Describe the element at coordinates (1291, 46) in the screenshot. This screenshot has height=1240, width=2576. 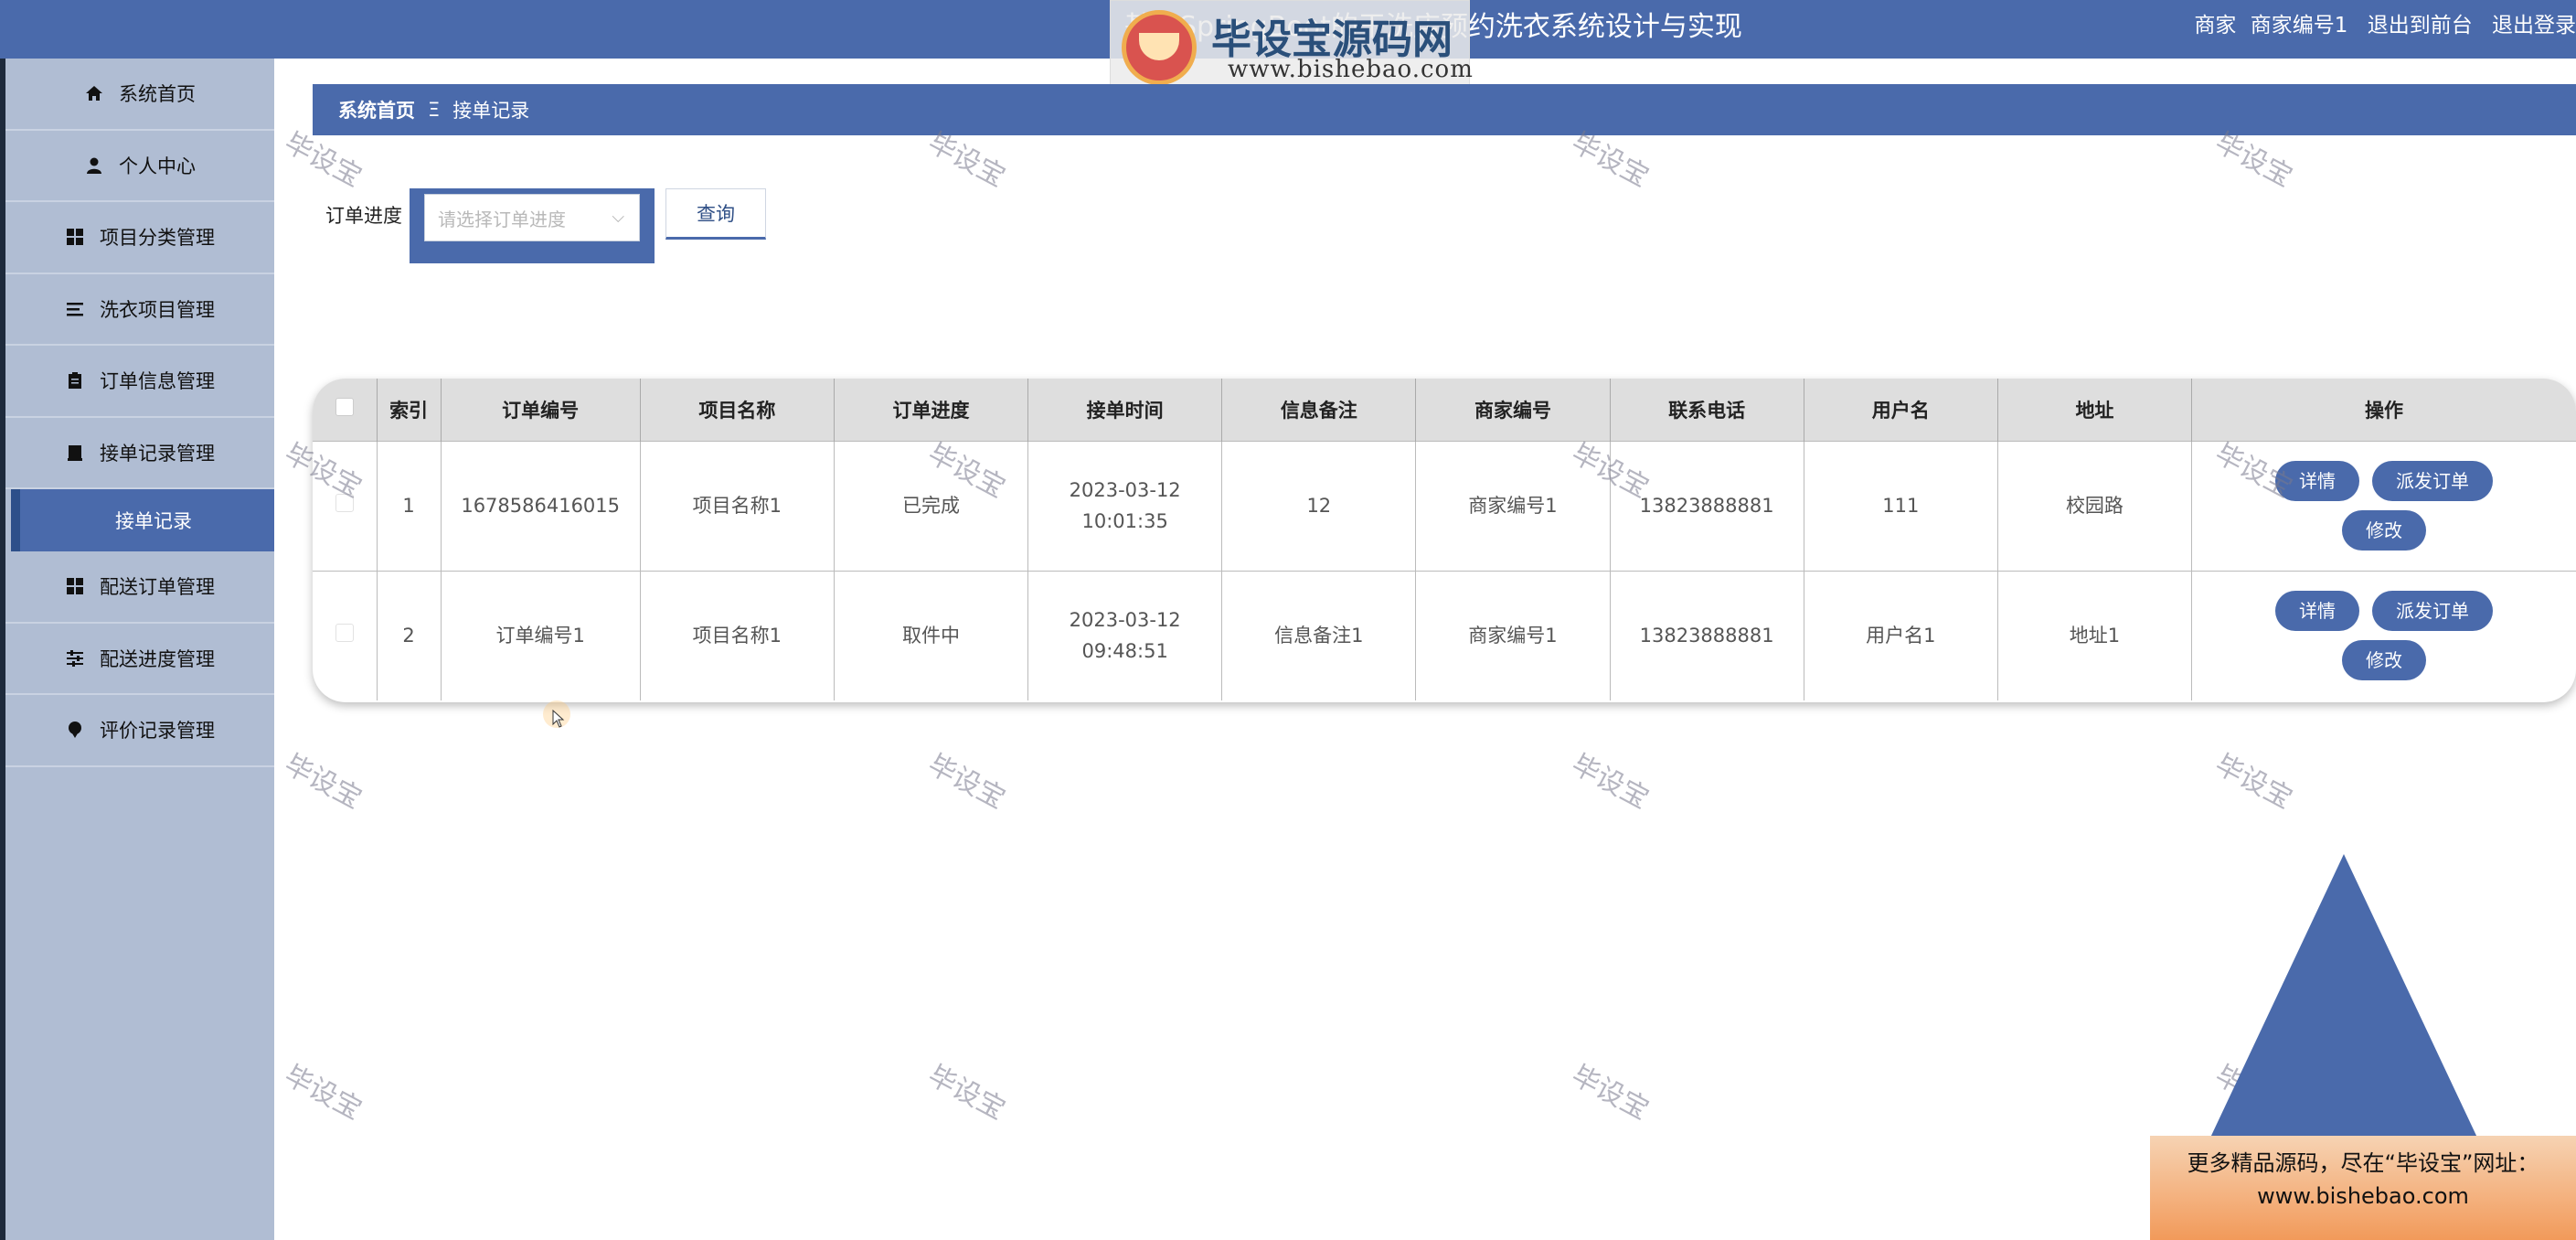
I see `site-logo-overlay: 毕设宝源码网 www.bishebao.com` at that location.